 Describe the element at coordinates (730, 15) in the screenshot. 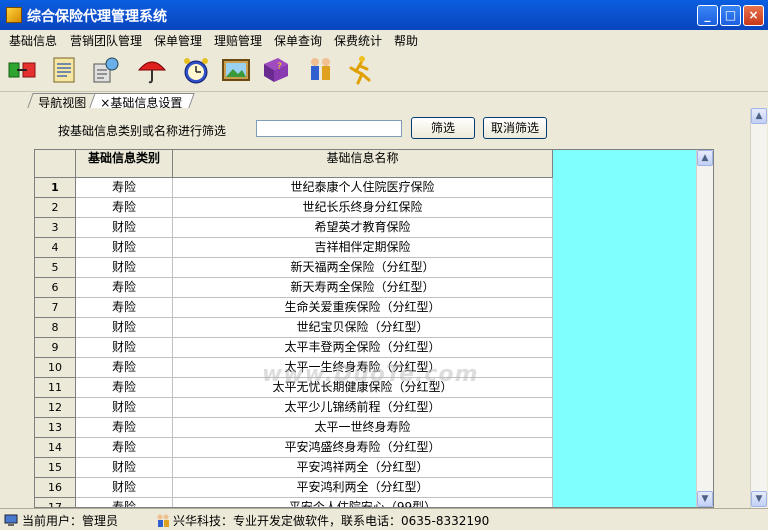

I see `maximize-button: □` at that location.